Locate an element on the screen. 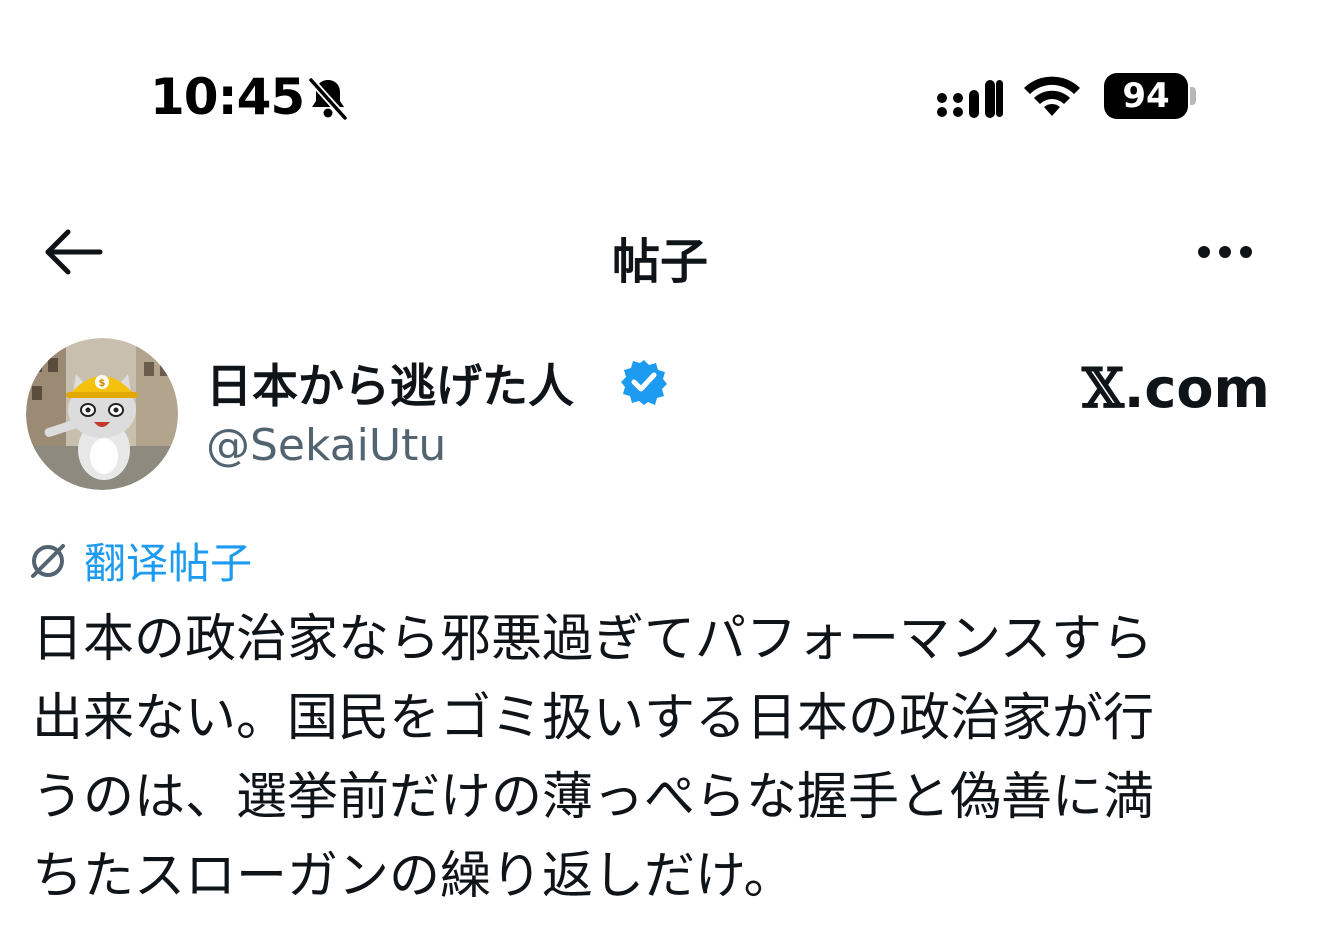  battery-level: 94 is located at coordinates (1146, 96).